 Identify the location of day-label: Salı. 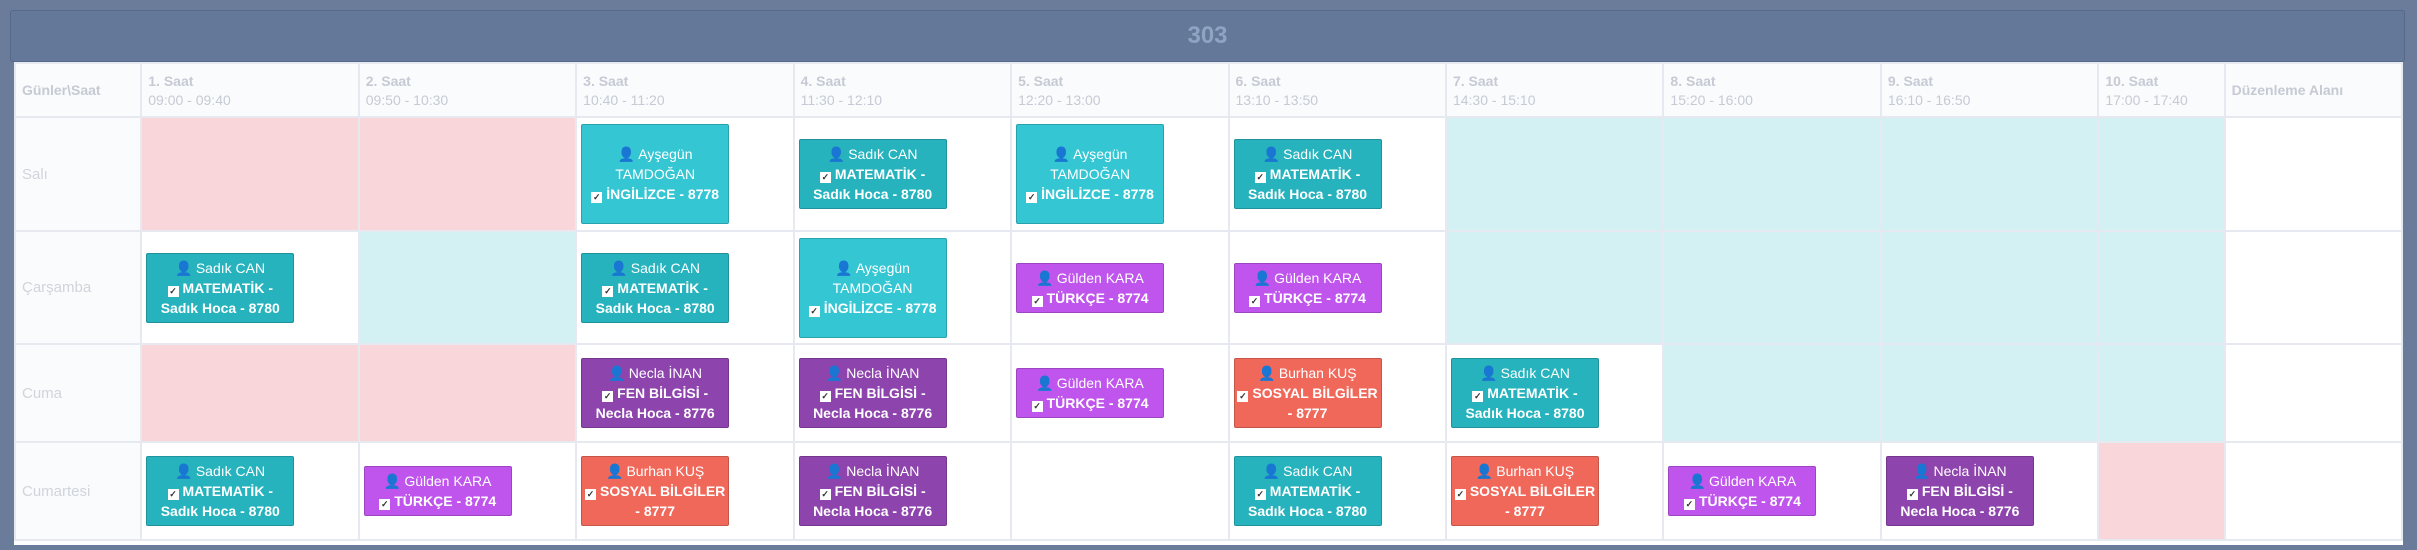
(78, 174).